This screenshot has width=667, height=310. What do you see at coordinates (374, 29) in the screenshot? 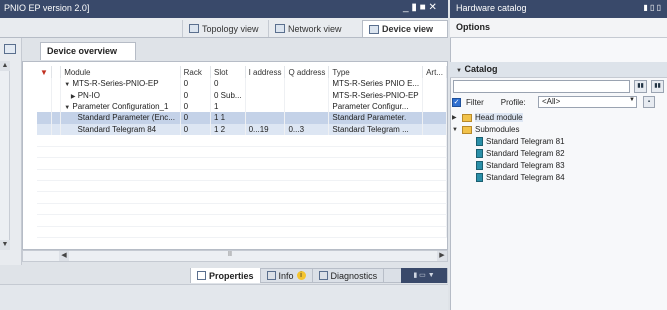
I see `device-icon` at bounding box center [374, 29].